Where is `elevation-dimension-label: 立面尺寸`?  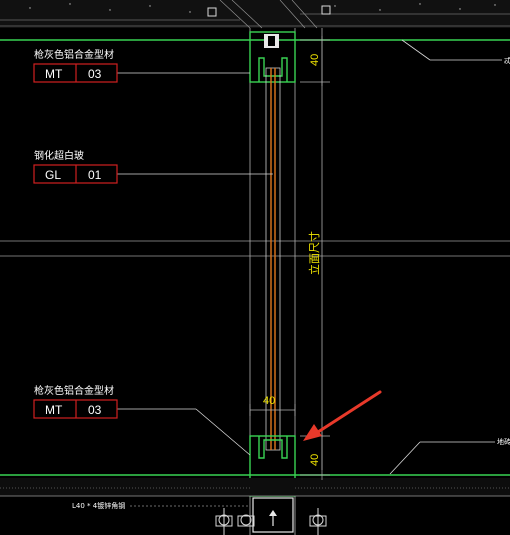
elevation-dimension-label: 立面尺寸 is located at coordinates (314, 253).